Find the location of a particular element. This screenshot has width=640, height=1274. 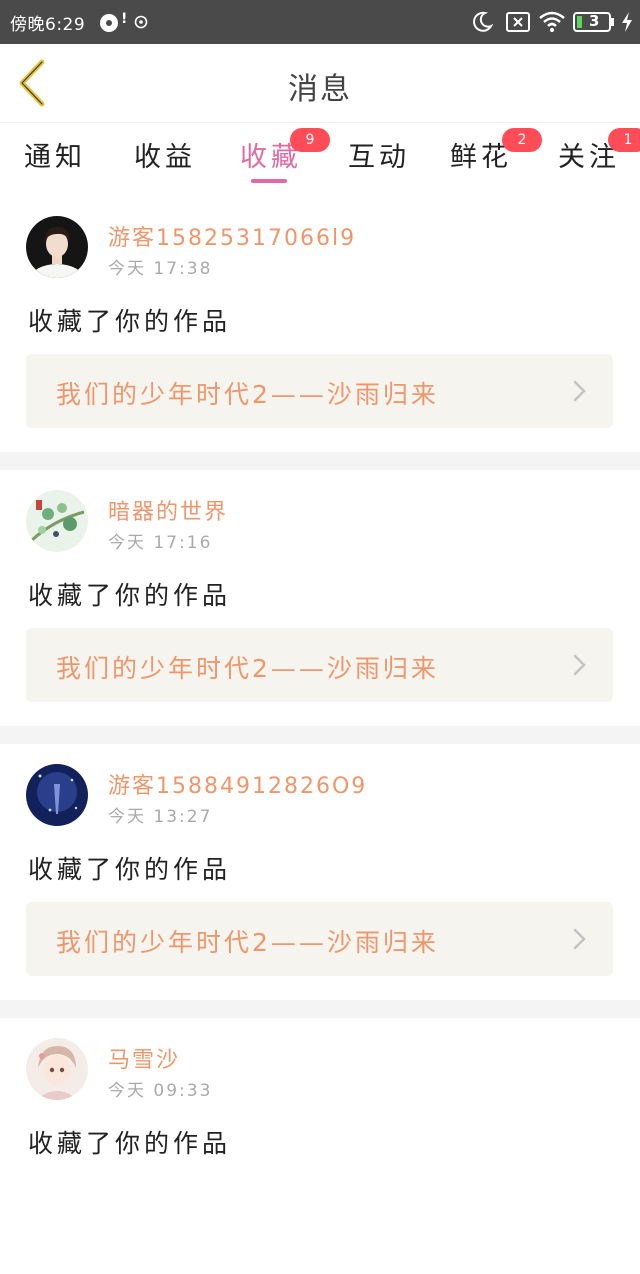

username: 马雪沙 is located at coordinates (144, 1058).